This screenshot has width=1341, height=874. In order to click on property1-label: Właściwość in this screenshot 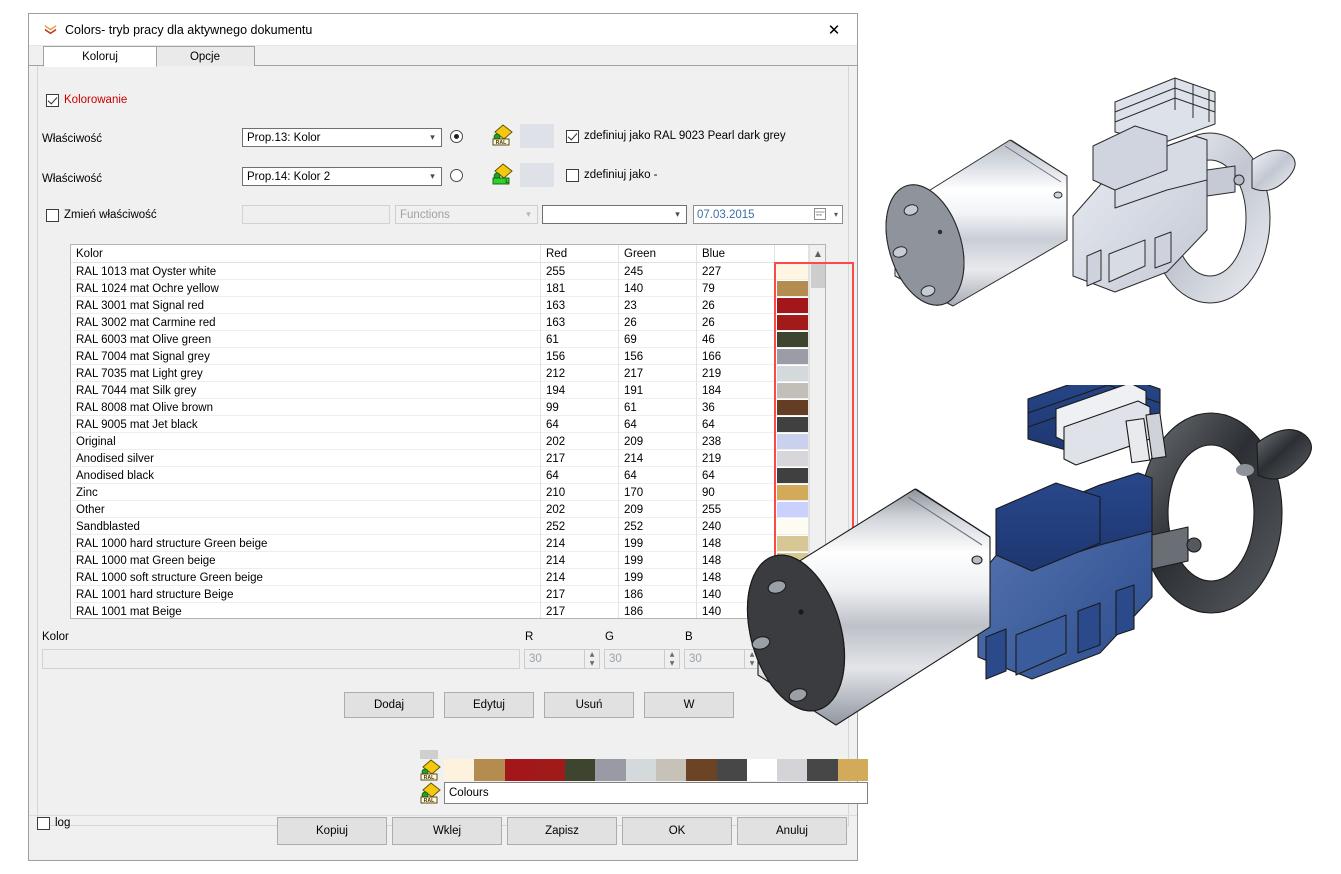, I will do `click(72, 139)`.